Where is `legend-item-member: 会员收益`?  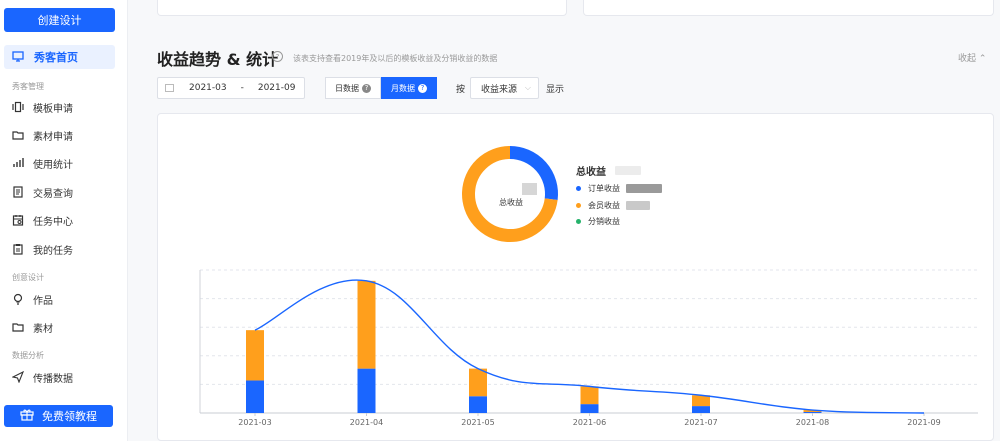 legend-item-member: 会员收益 is located at coordinates (613, 205).